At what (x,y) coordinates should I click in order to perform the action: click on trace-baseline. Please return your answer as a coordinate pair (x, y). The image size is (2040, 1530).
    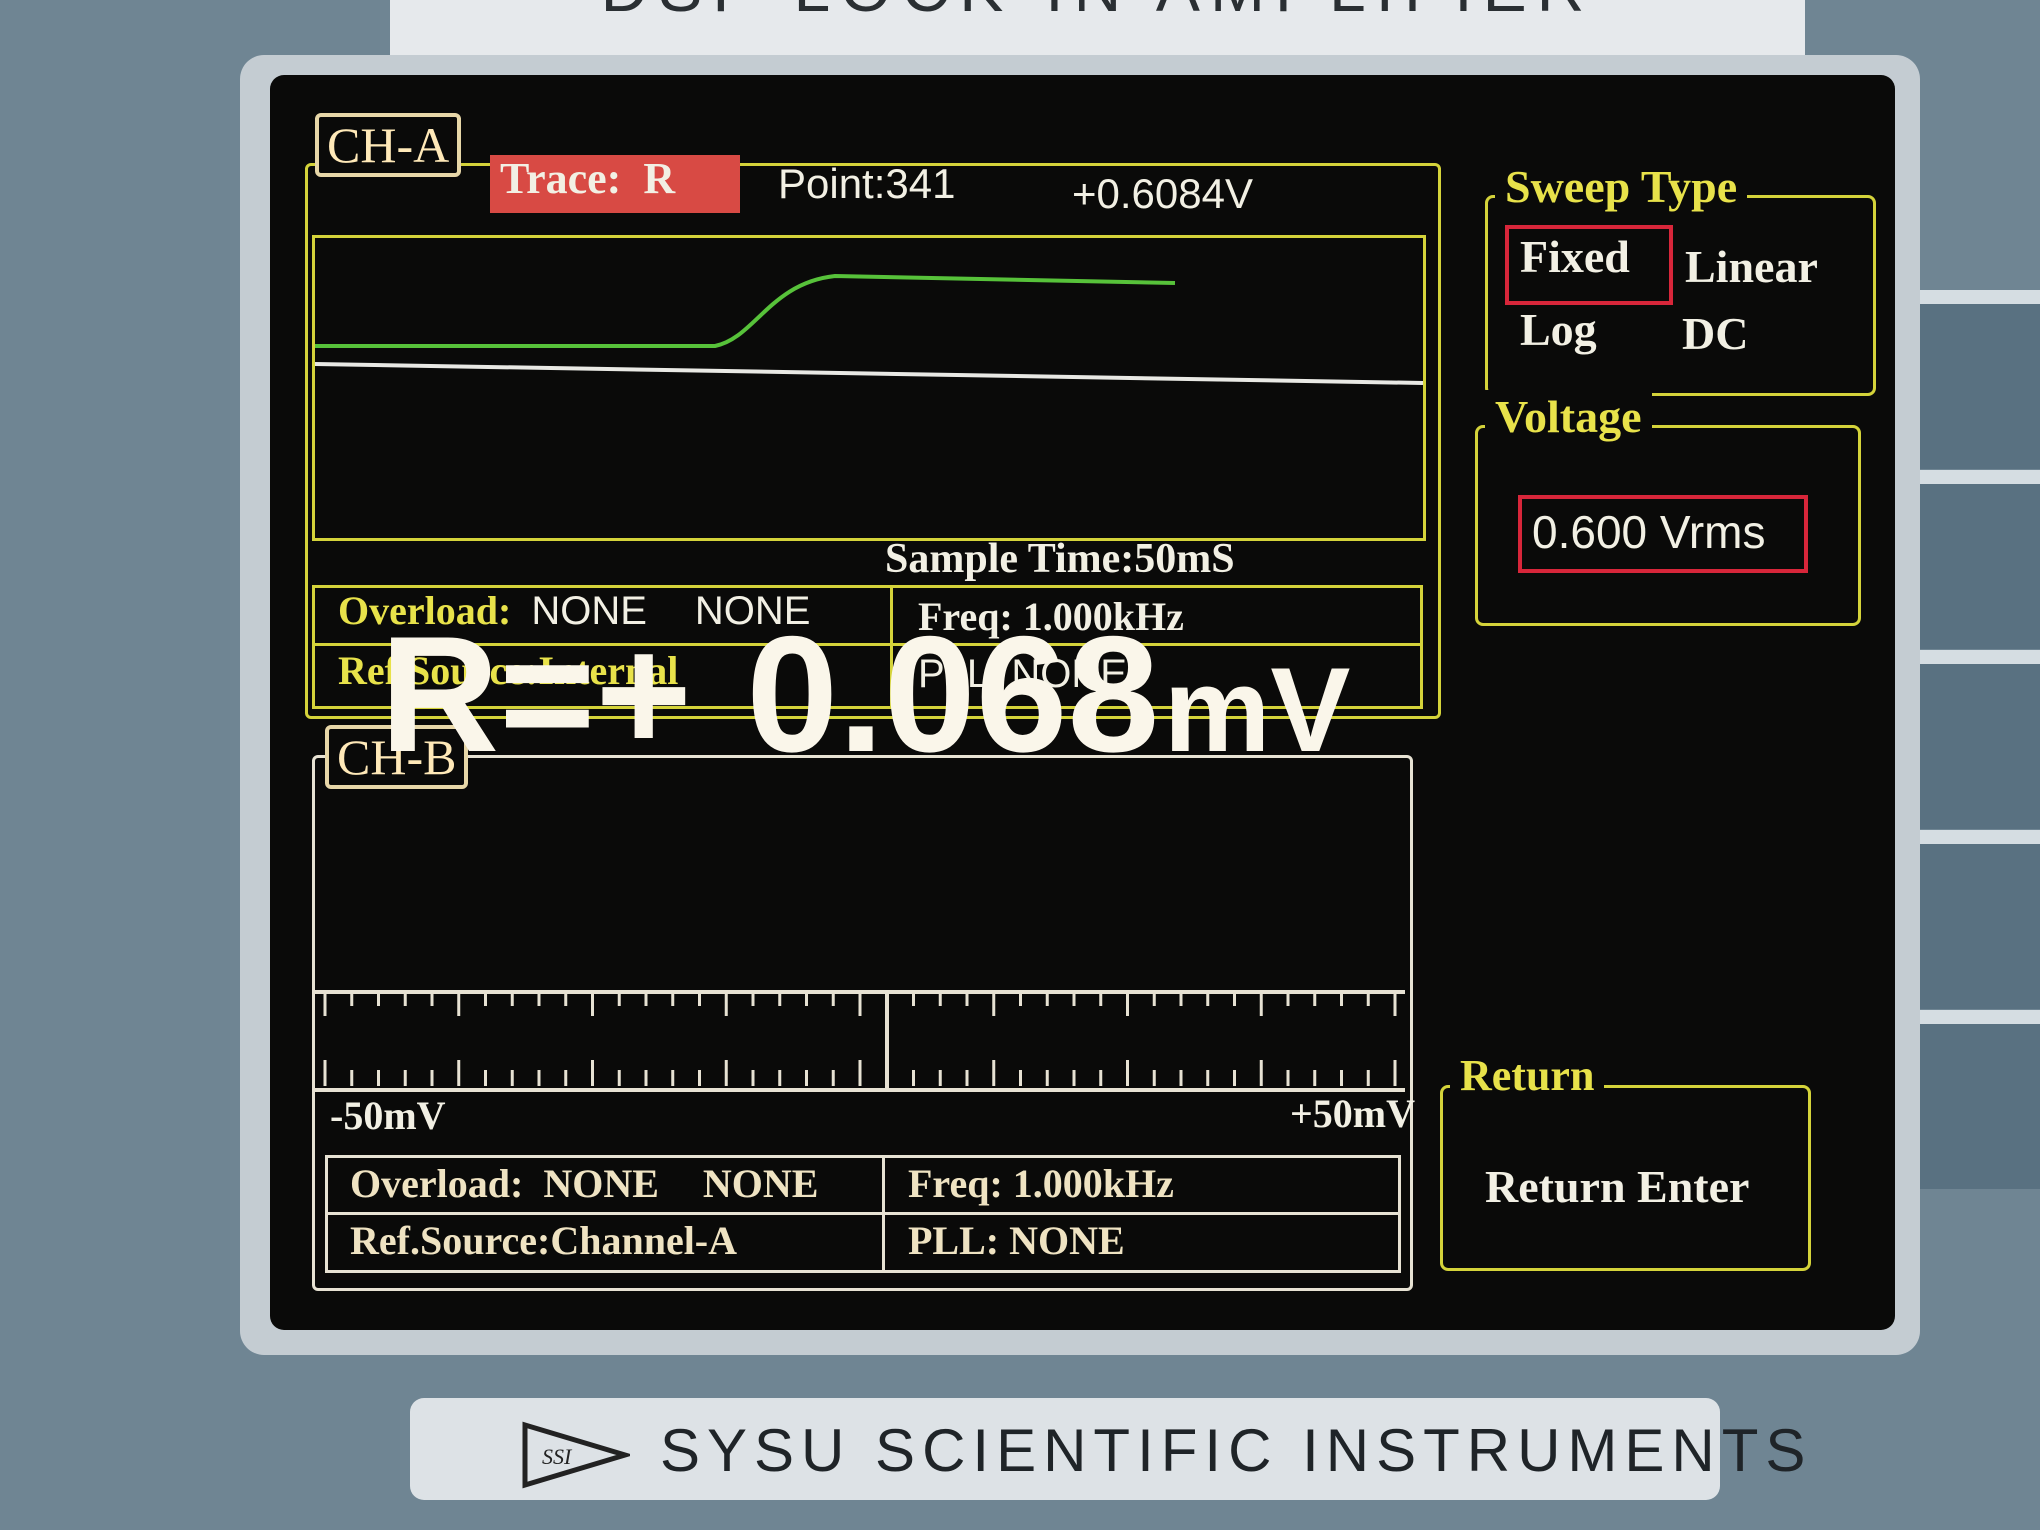
    Looking at the image, I should click on (869, 373).